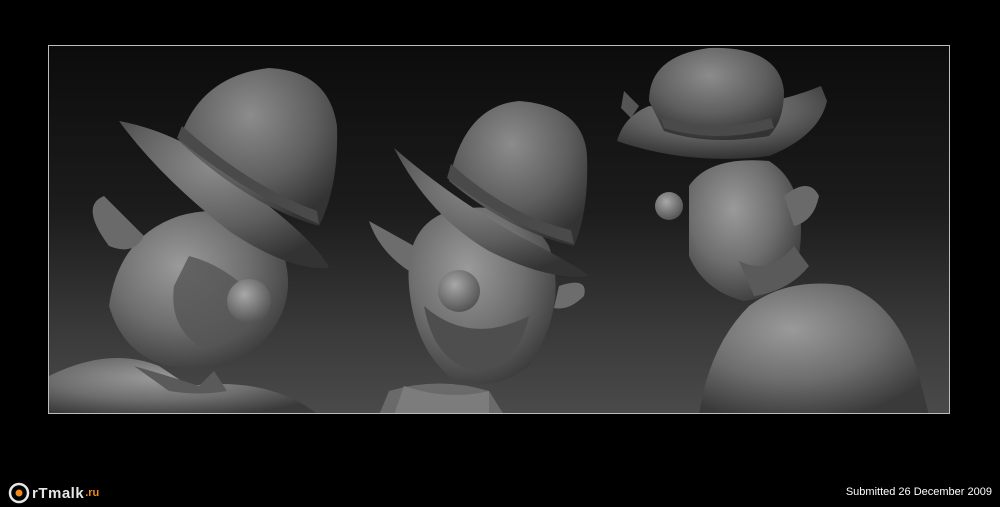 This screenshot has width=1000, height=507. I want to click on artmalk-logo: rTmalk .ru, so click(53, 493).